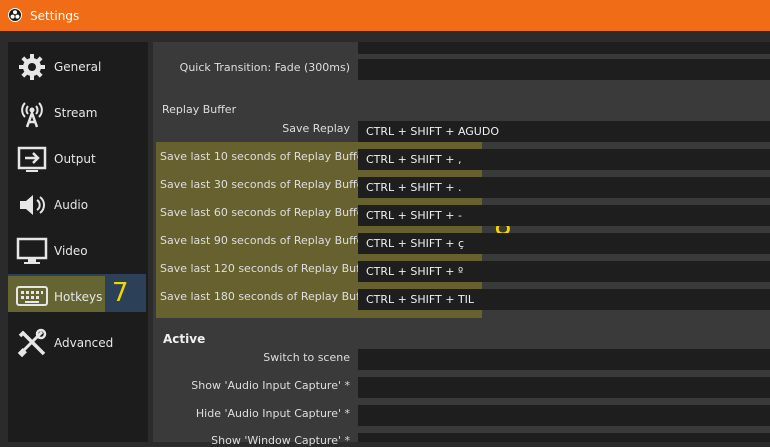  Describe the element at coordinates (267, 268) in the screenshot. I see `replay-120s-label: Save last 120 seconds of Replay Buffer` at that location.